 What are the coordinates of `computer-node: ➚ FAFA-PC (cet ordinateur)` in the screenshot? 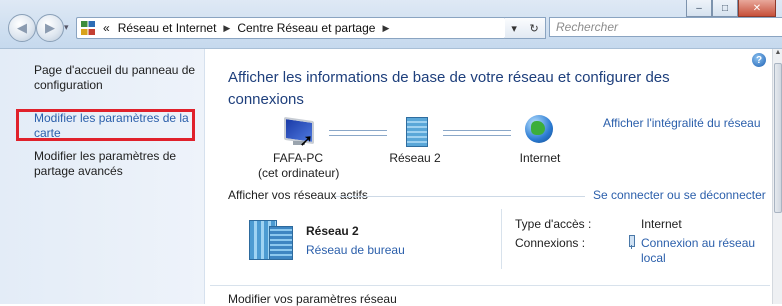 It's located at (299, 148).